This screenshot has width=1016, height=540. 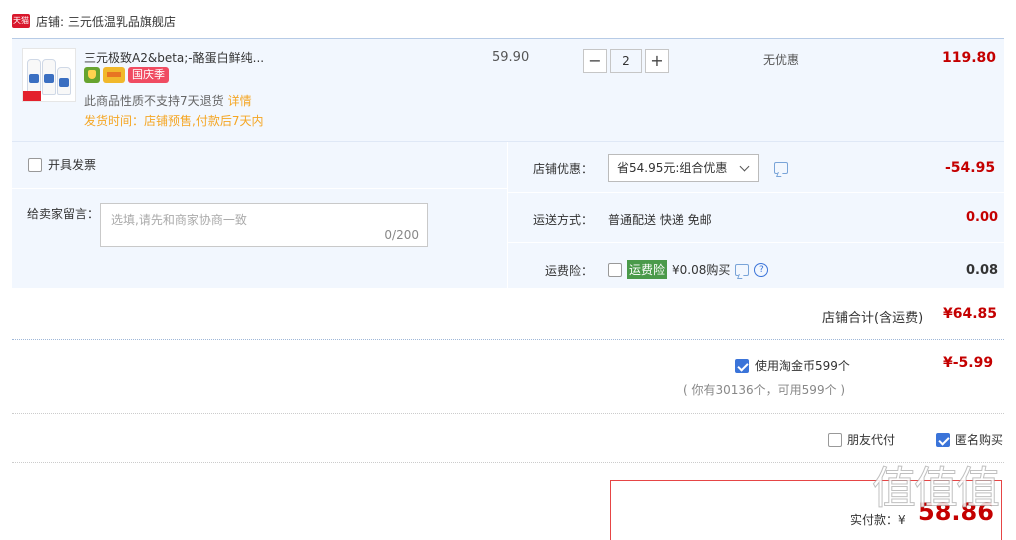 What do you see at coordinates (32, 96) in the screenshot?
I see `promo-strip` at bounding box center [32, 96].